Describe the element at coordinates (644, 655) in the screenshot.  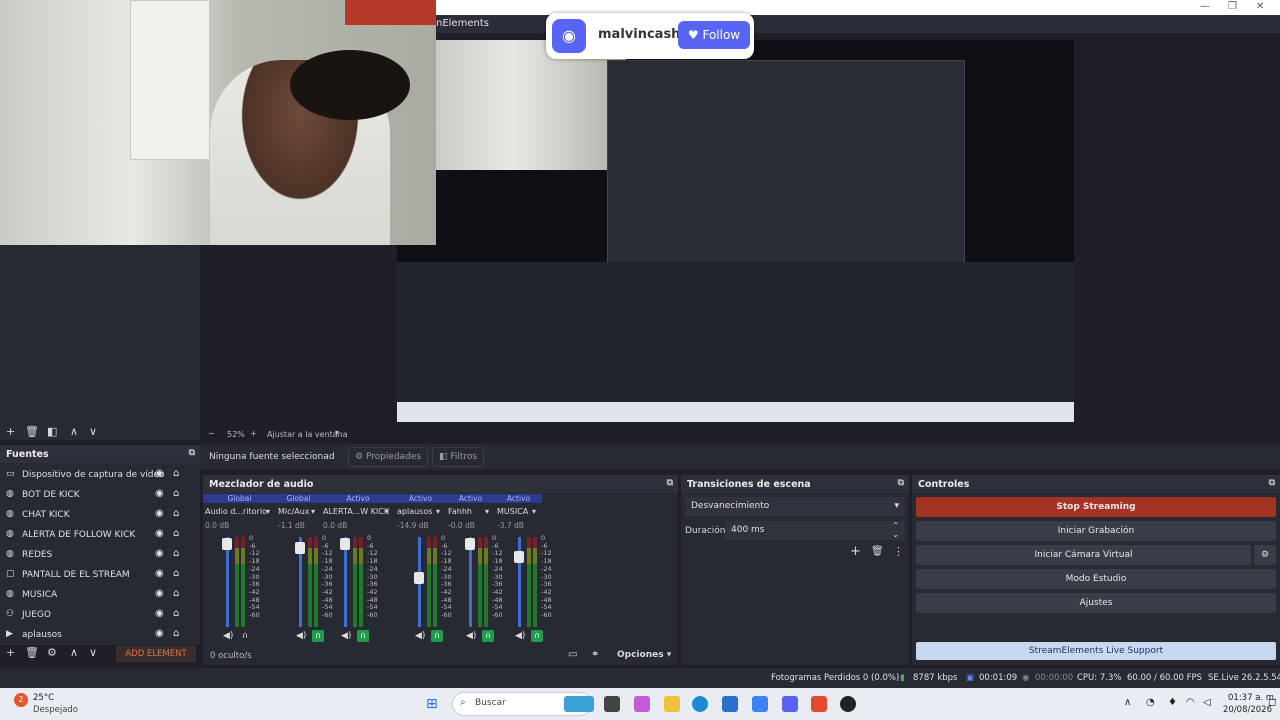
I see `mixer-options-button: Opciones ▾` at that location.